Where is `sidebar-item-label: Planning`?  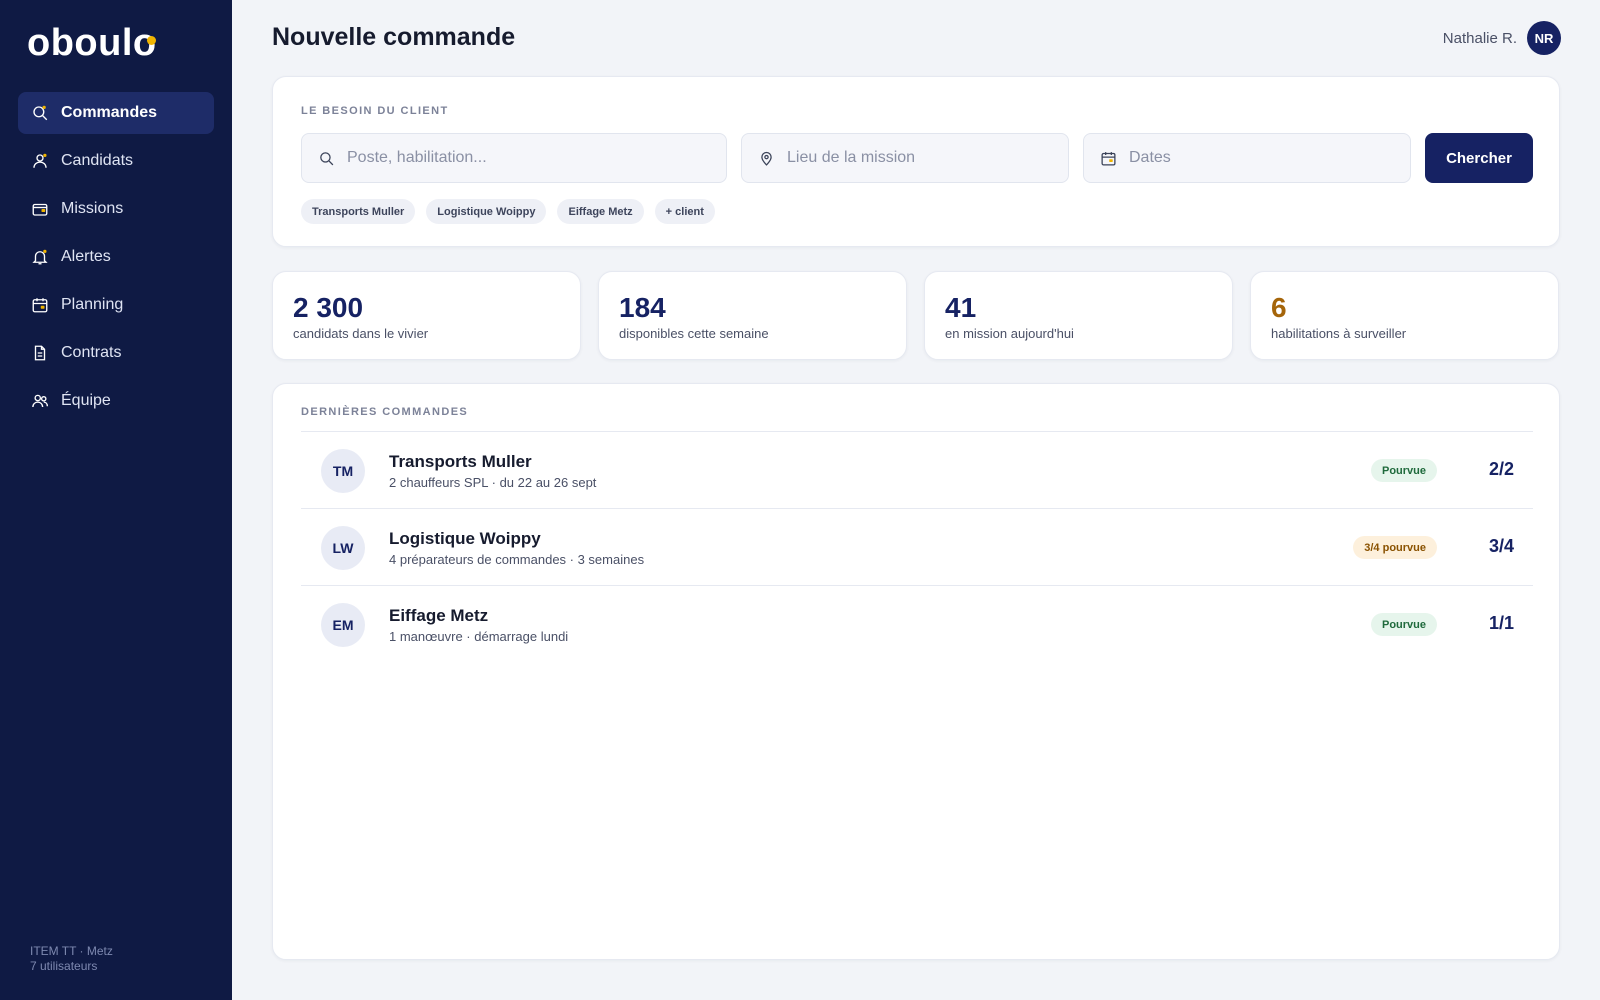 sidebar-item-label: Planning is located at coordinates (92, 304).